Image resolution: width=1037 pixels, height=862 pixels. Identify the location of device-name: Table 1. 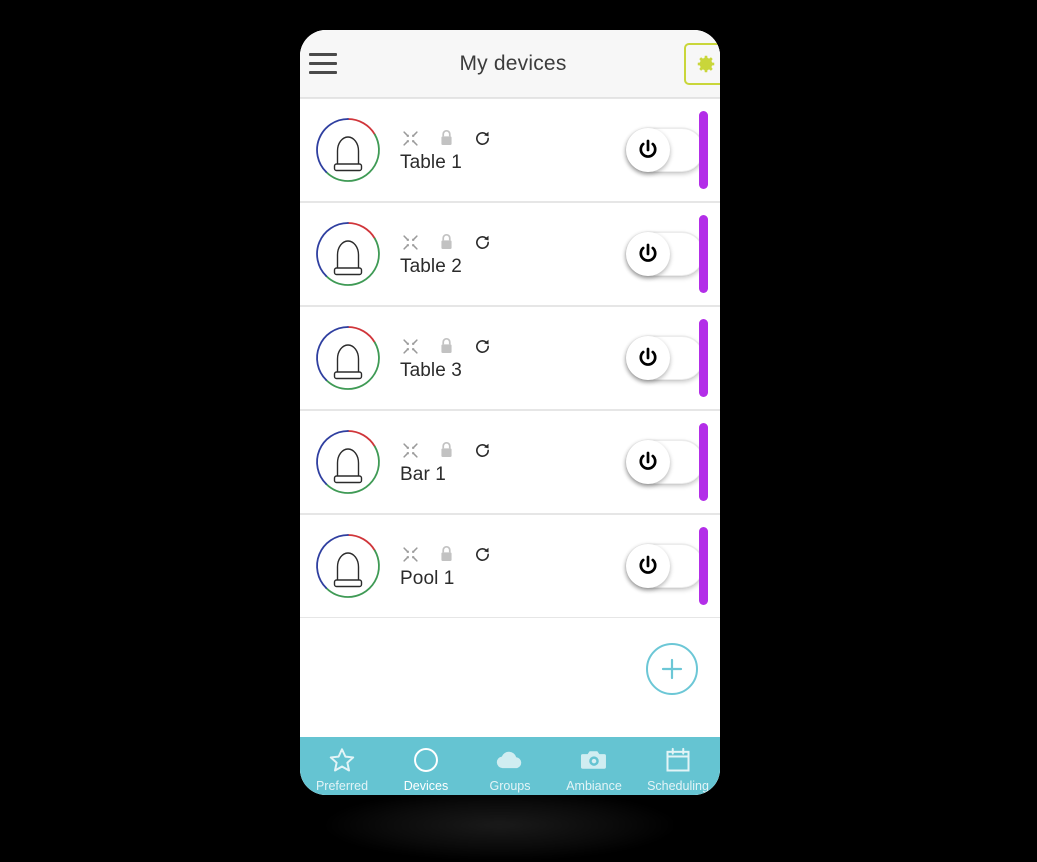
(431, 162).